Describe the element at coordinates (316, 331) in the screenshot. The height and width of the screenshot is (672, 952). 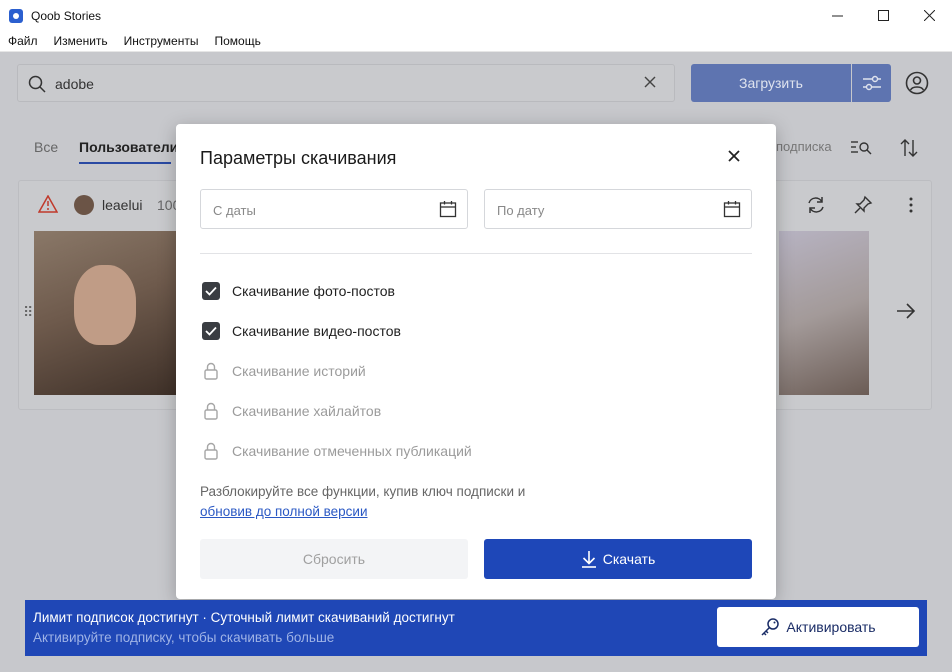
I see `option-label: Скачивание видео-постов` at that location.